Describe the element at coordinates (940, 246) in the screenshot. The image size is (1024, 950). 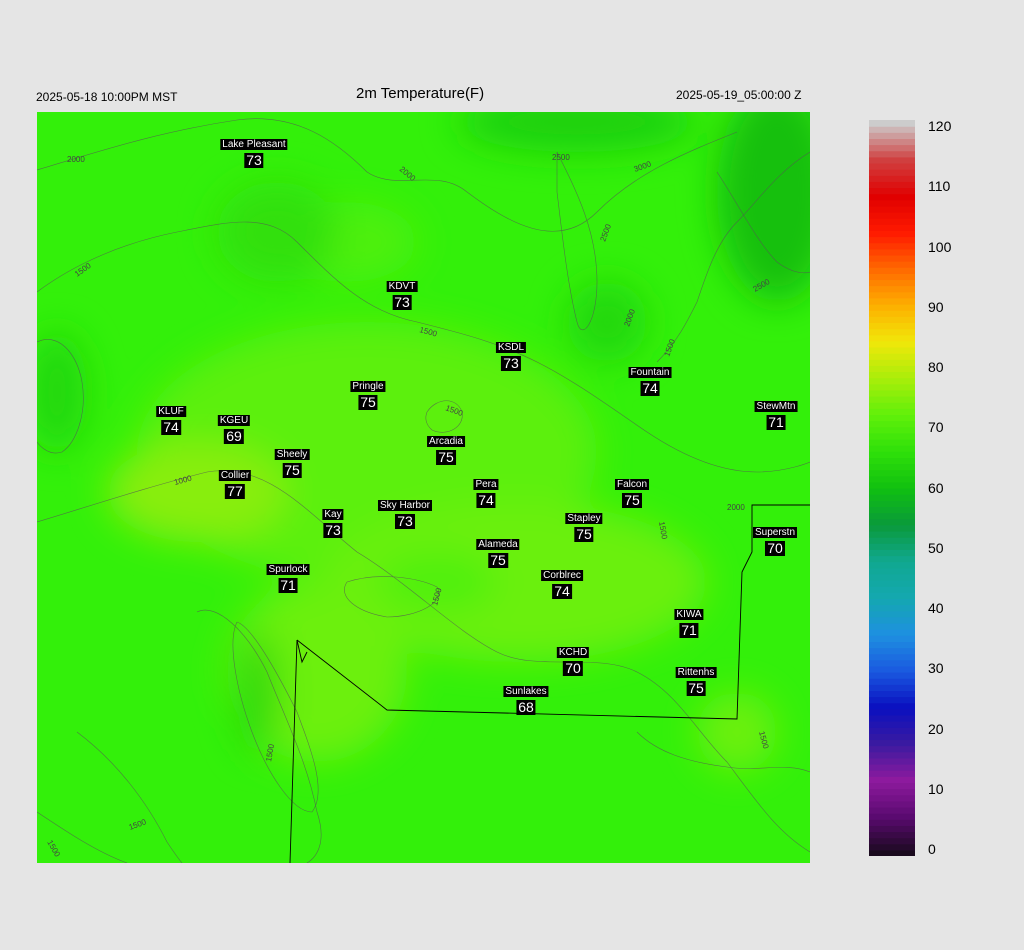
I see `colorbar-tick-label: 100` at that location.